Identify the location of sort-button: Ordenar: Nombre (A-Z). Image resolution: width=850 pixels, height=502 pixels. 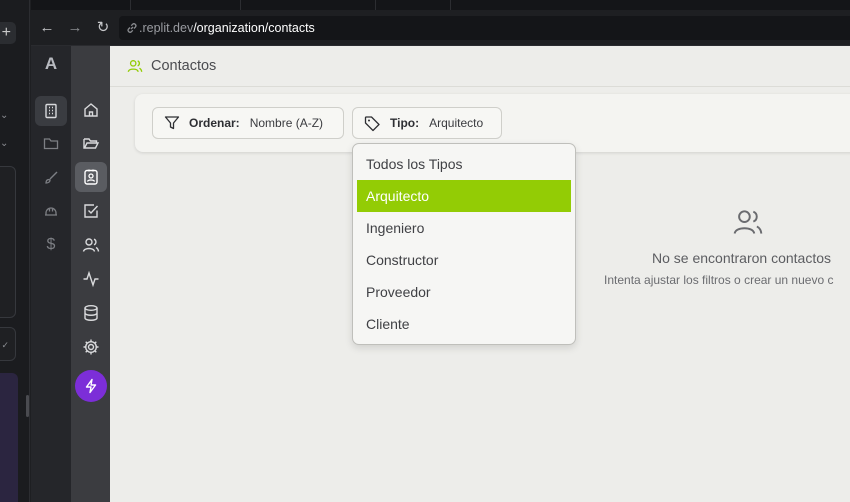
(248, 123).